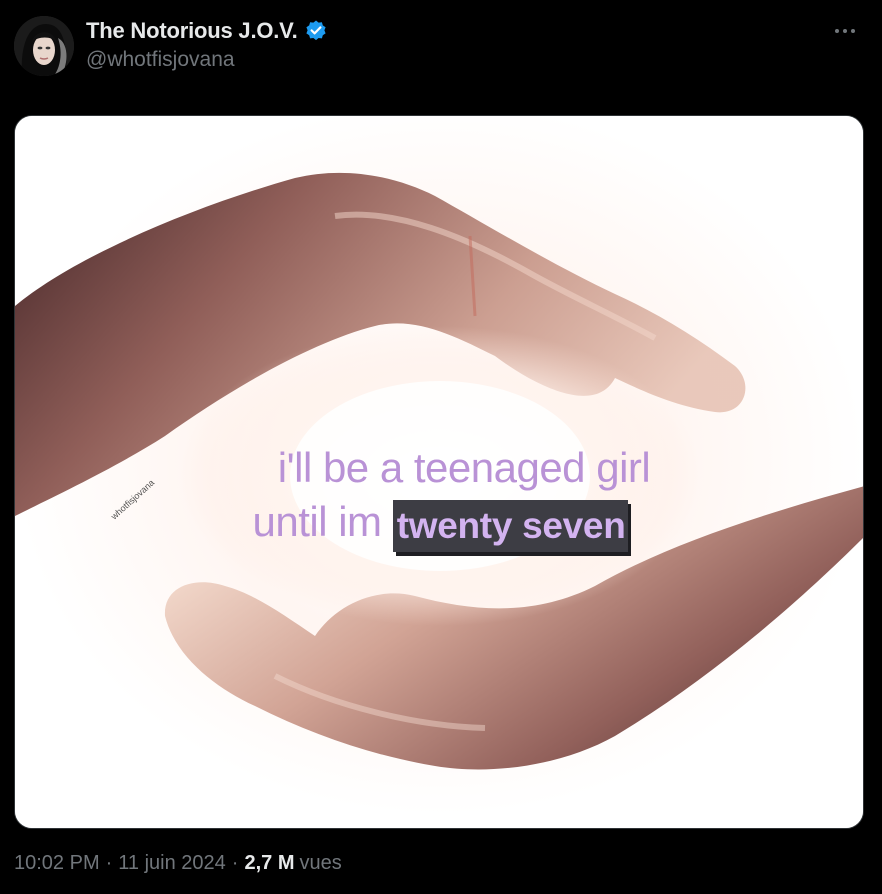  I want to click on caption-line-2: until im twenty seven, so click(439, 525).